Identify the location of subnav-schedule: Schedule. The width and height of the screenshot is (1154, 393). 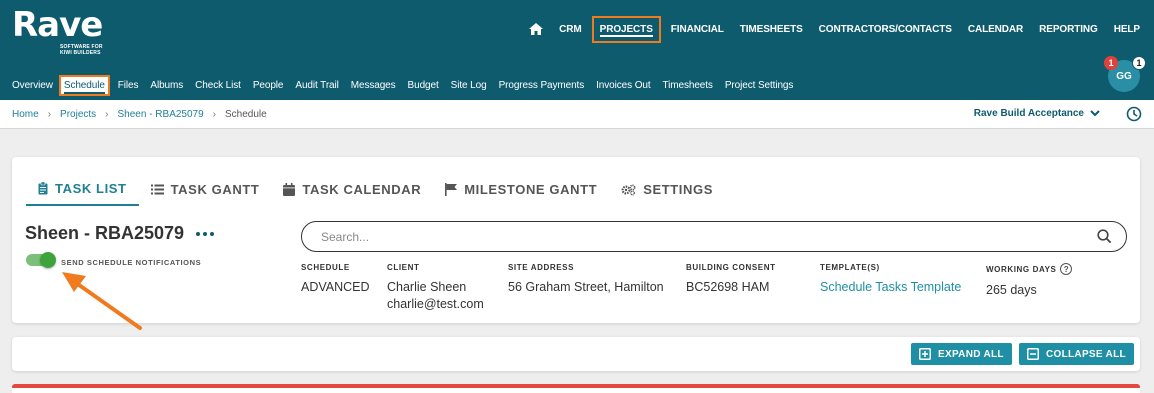
(84, 85).